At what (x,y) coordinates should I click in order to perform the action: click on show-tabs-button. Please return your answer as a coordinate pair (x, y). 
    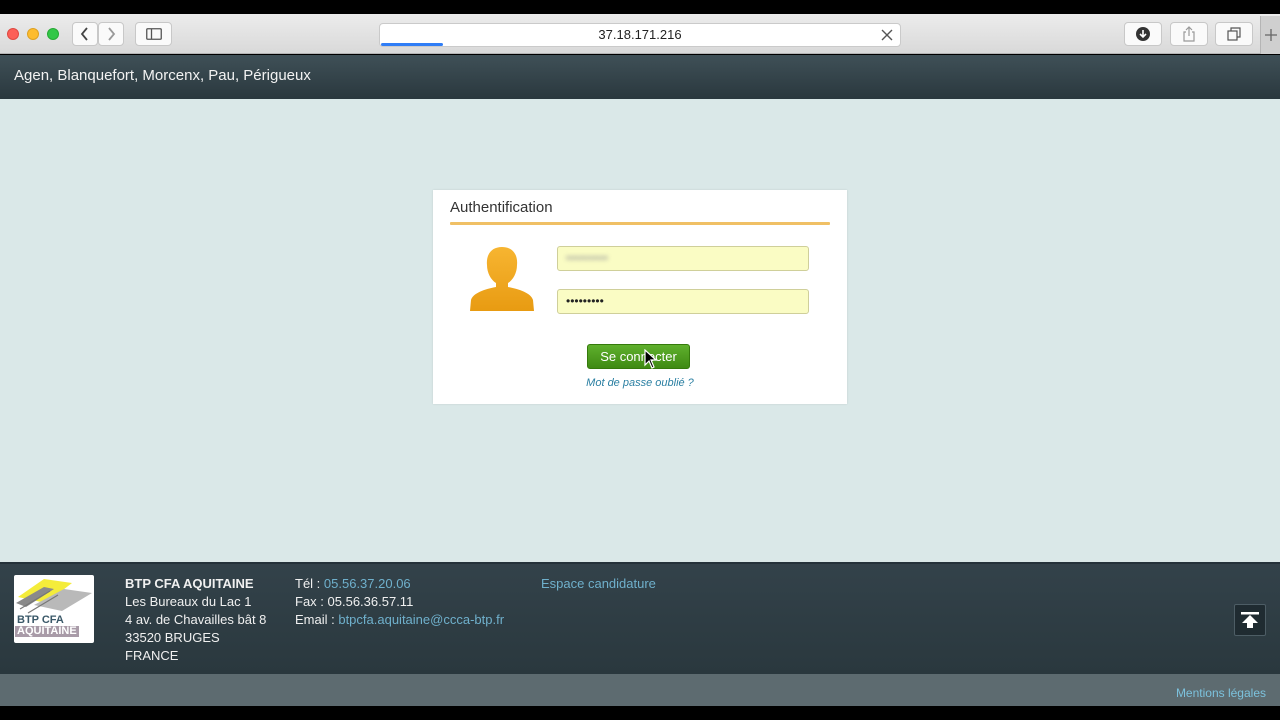
    Looking at the image, I should click on (1234, 34).